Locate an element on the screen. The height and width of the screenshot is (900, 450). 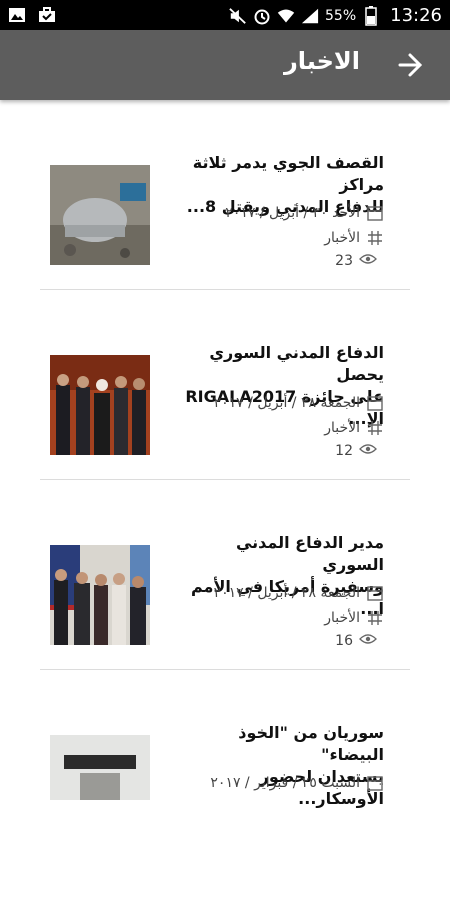
news-date: الأحد ٣٠ / أبريل / ٢٠١٧ is located at coordinates (292, 213).